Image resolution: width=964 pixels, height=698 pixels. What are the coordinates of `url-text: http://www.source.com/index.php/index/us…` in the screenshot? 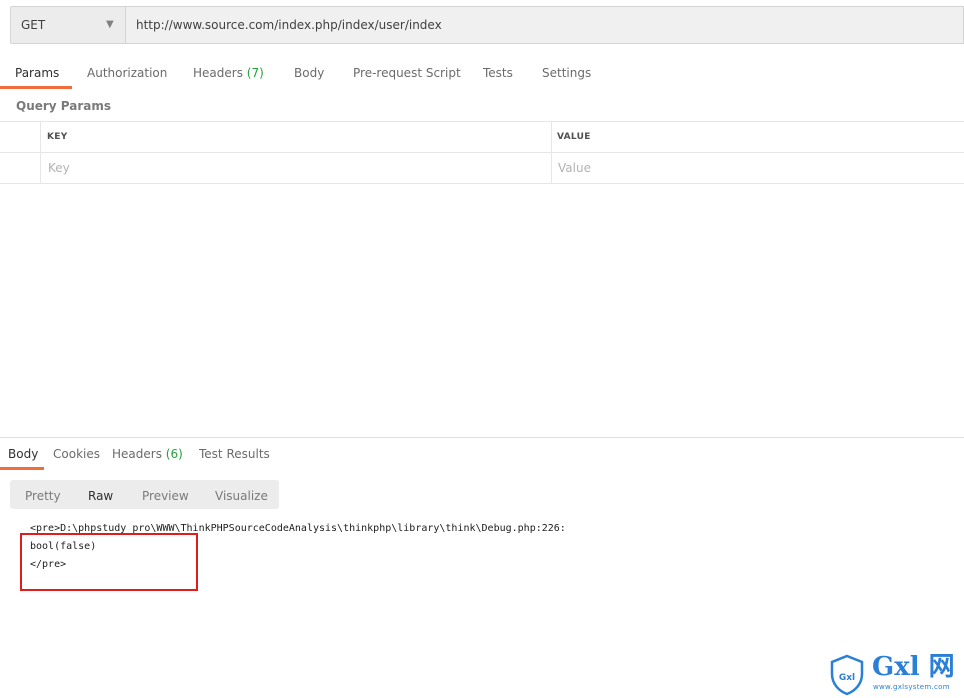 It's located at (289, 25).